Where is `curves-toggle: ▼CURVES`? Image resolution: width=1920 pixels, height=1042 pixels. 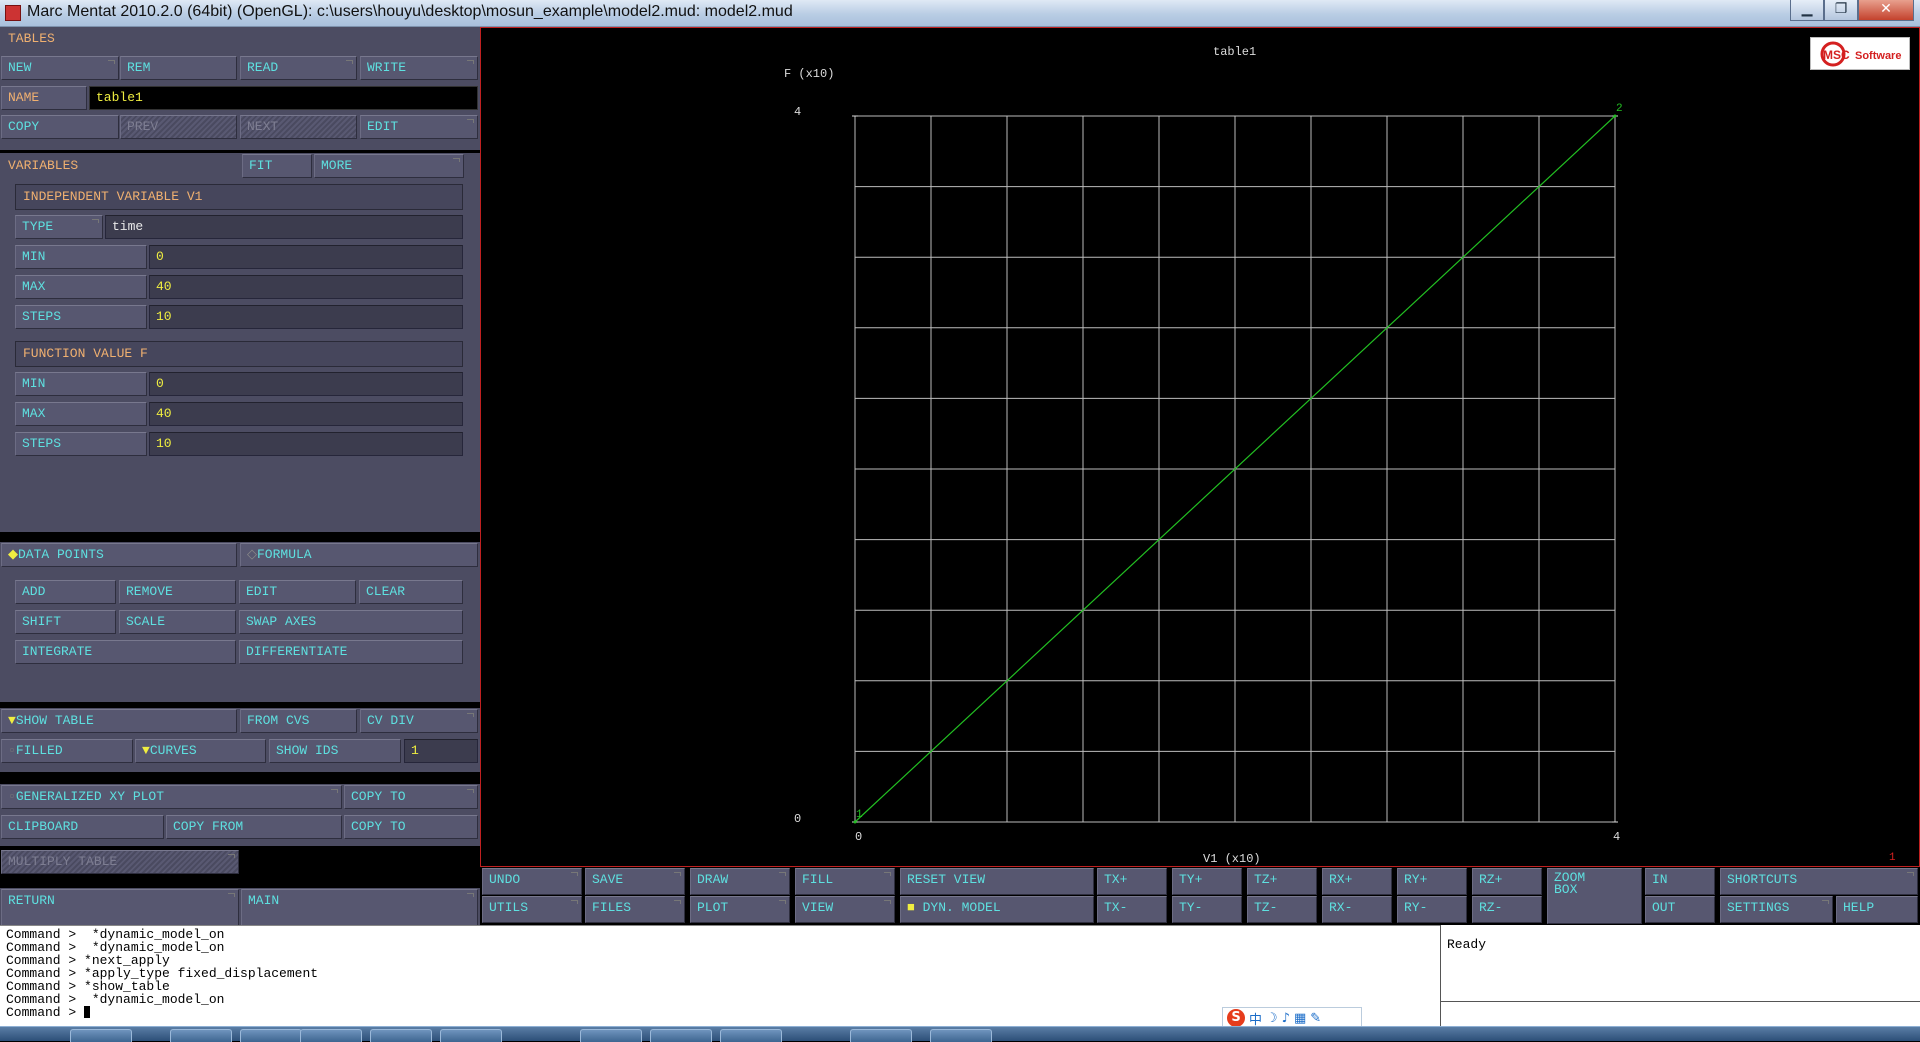
curves-toggle: ▼CURVES is located at coordinates (200, 751).